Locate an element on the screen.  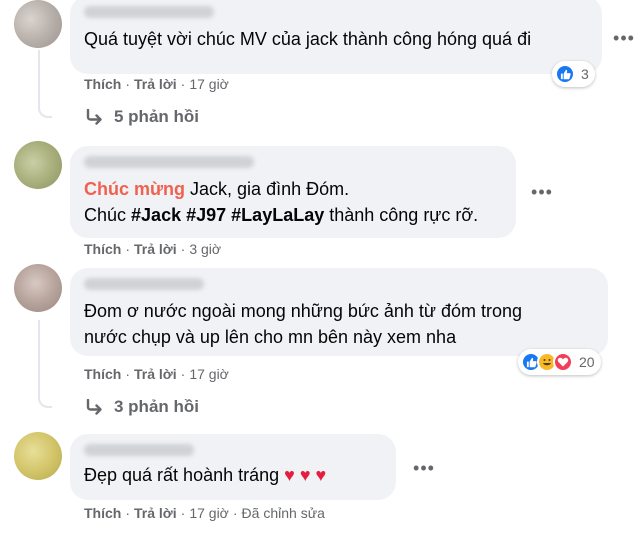
comment-actions: Thích · Trả lời · 17 giờ · Đã chỉnh sửa is located at coordinates (204, 513).